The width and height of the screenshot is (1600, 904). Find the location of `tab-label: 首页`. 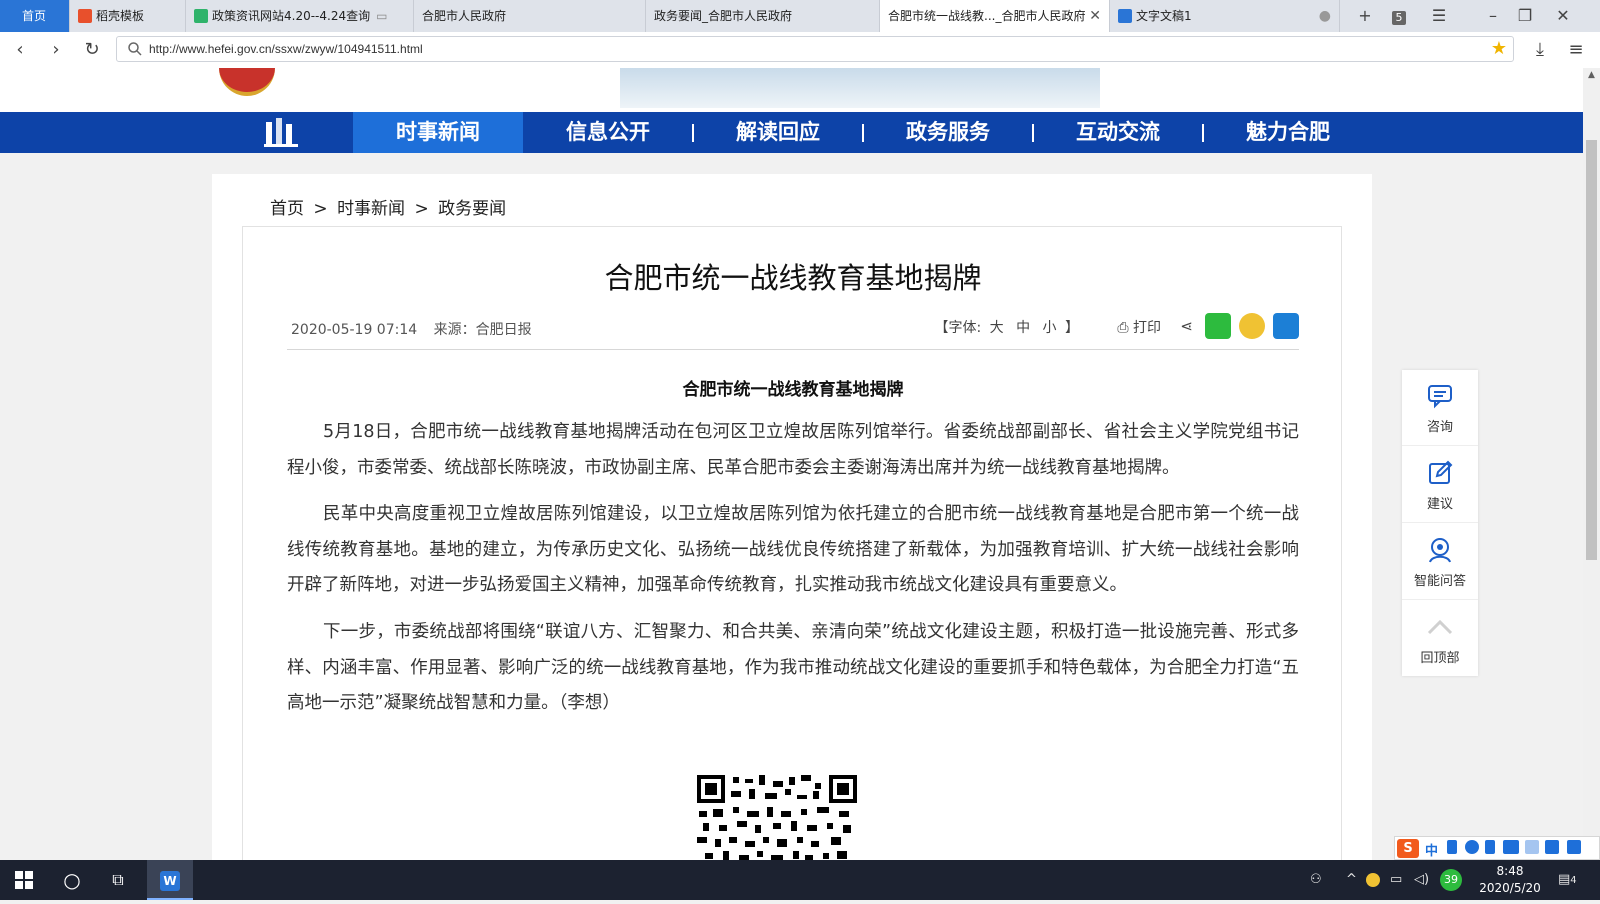

tab-label: 首页 is located at coordinates (34, 16).